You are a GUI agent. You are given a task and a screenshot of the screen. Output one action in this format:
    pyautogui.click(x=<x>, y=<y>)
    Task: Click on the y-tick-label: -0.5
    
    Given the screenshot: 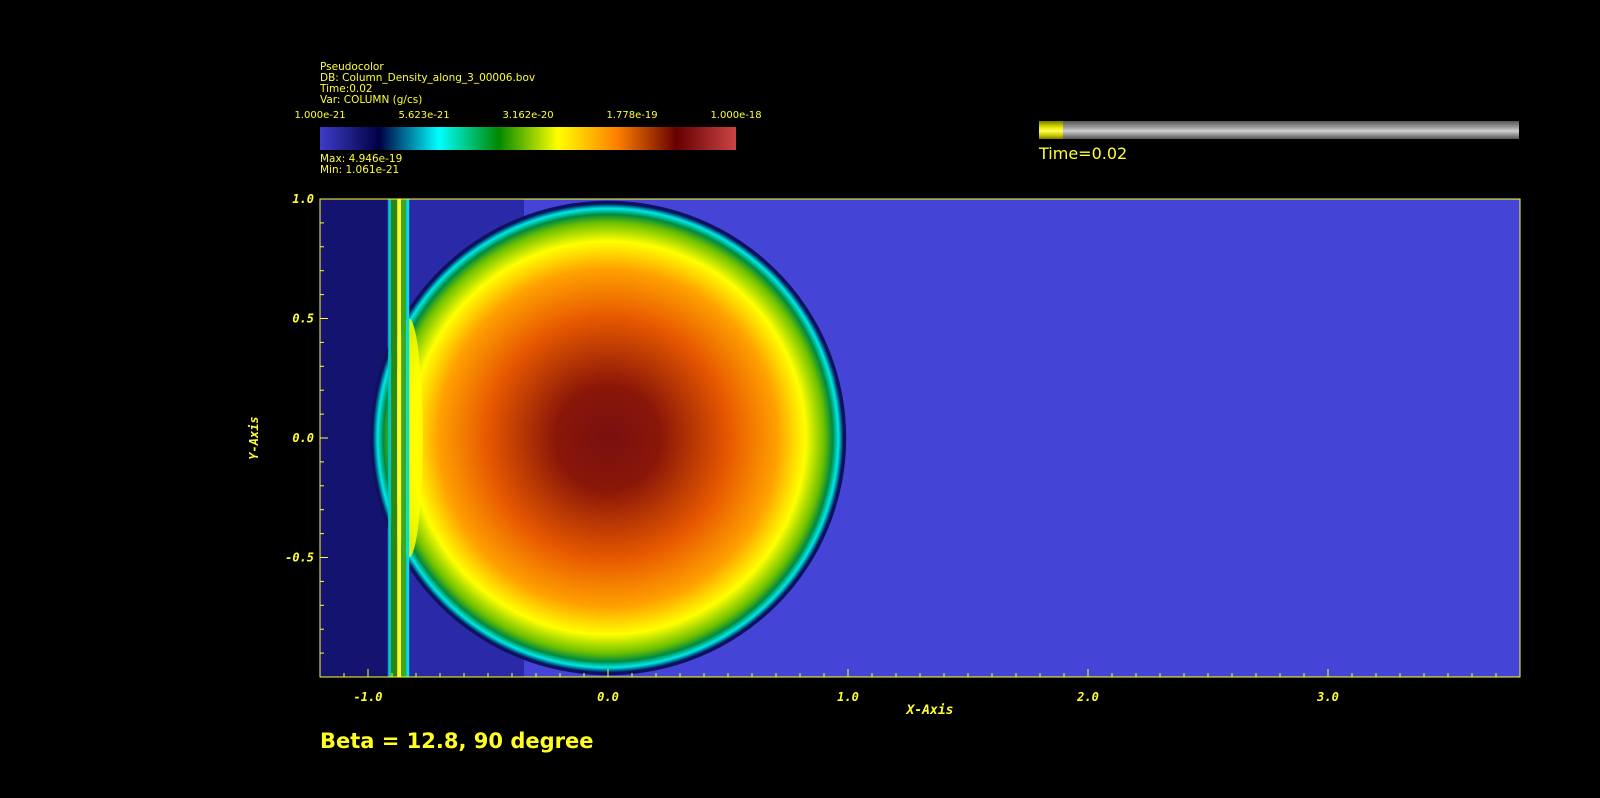 What is the action you would take?
    pyautogui.click(x=299, y=558)
    